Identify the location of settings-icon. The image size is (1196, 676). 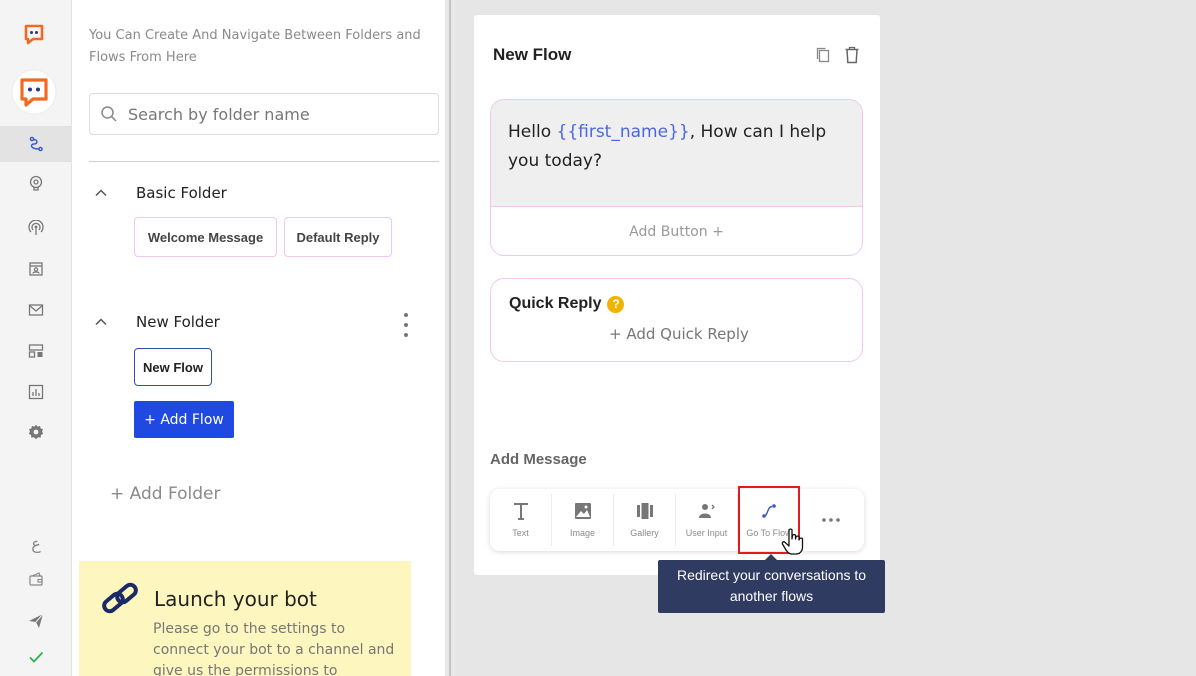
(36, 432).